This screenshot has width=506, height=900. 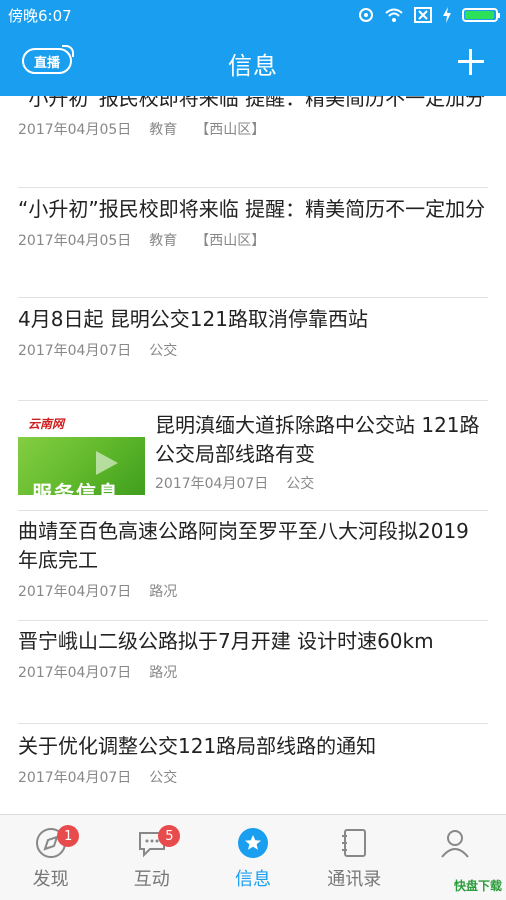 I want to click on charging-icon, so click(x=447, y=15).